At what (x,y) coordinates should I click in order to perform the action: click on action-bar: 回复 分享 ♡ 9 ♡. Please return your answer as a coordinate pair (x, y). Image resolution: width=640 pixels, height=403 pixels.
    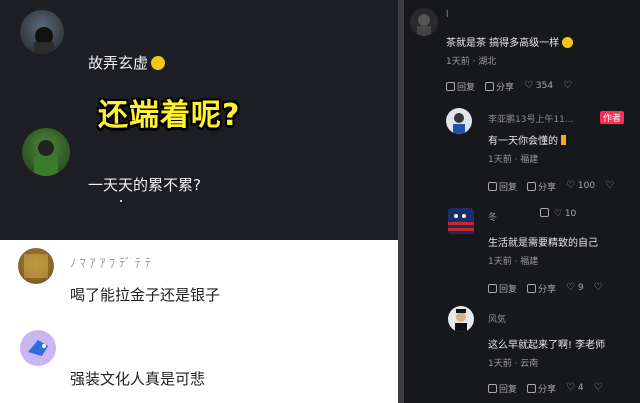
    Looking at the image, I should click on (545, 288).